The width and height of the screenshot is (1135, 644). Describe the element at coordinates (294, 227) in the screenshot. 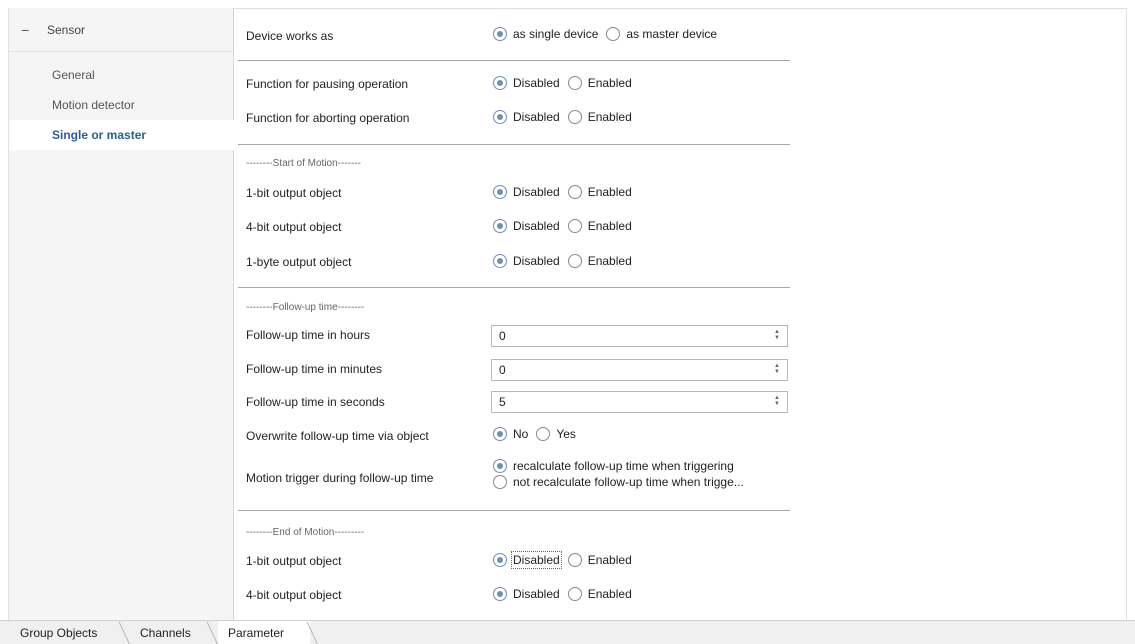

I see `start-4bit-label: 4-bit output object` at that location.